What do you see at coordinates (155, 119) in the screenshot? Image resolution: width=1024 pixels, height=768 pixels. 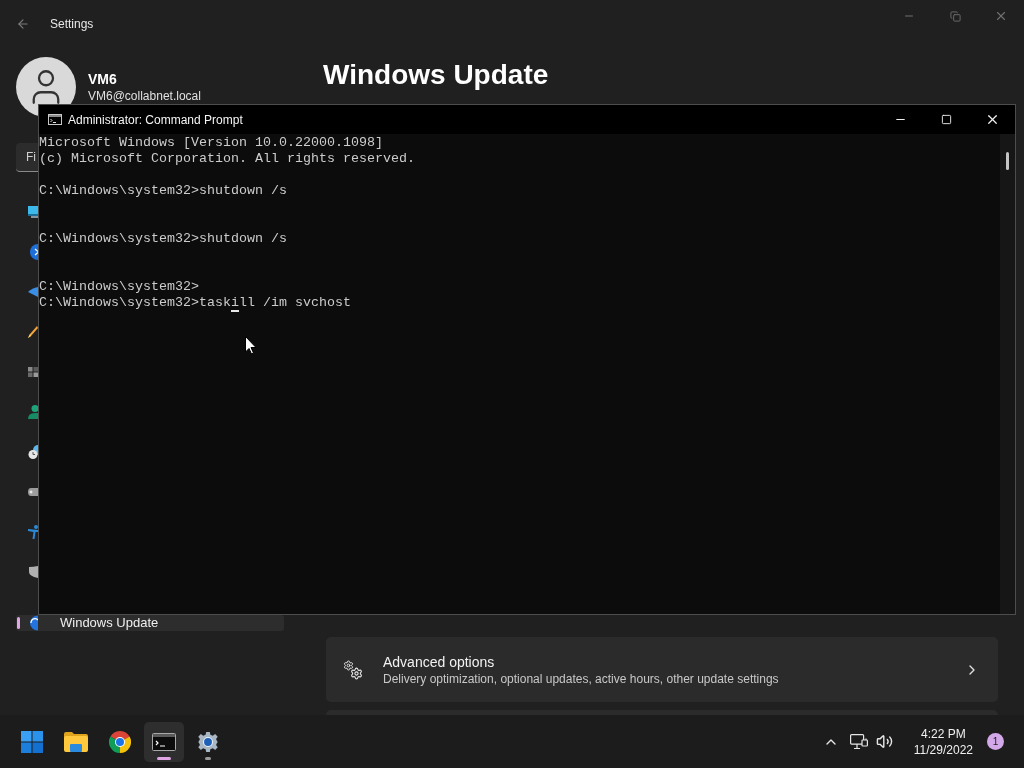 I see `console-title: Administrator: Command Prompt` at bounding box center [155, 119].